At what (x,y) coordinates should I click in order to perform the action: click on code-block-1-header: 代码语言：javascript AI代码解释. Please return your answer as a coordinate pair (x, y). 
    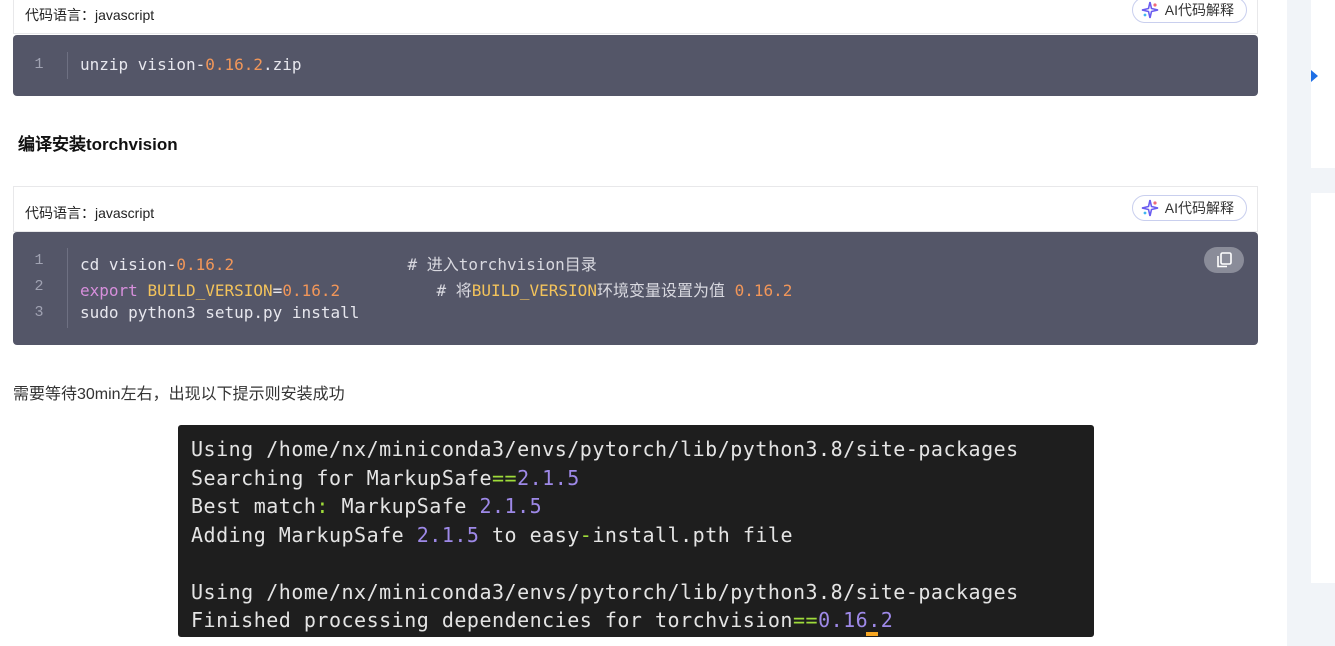
    Looking at the image, I should click on (635, 17).